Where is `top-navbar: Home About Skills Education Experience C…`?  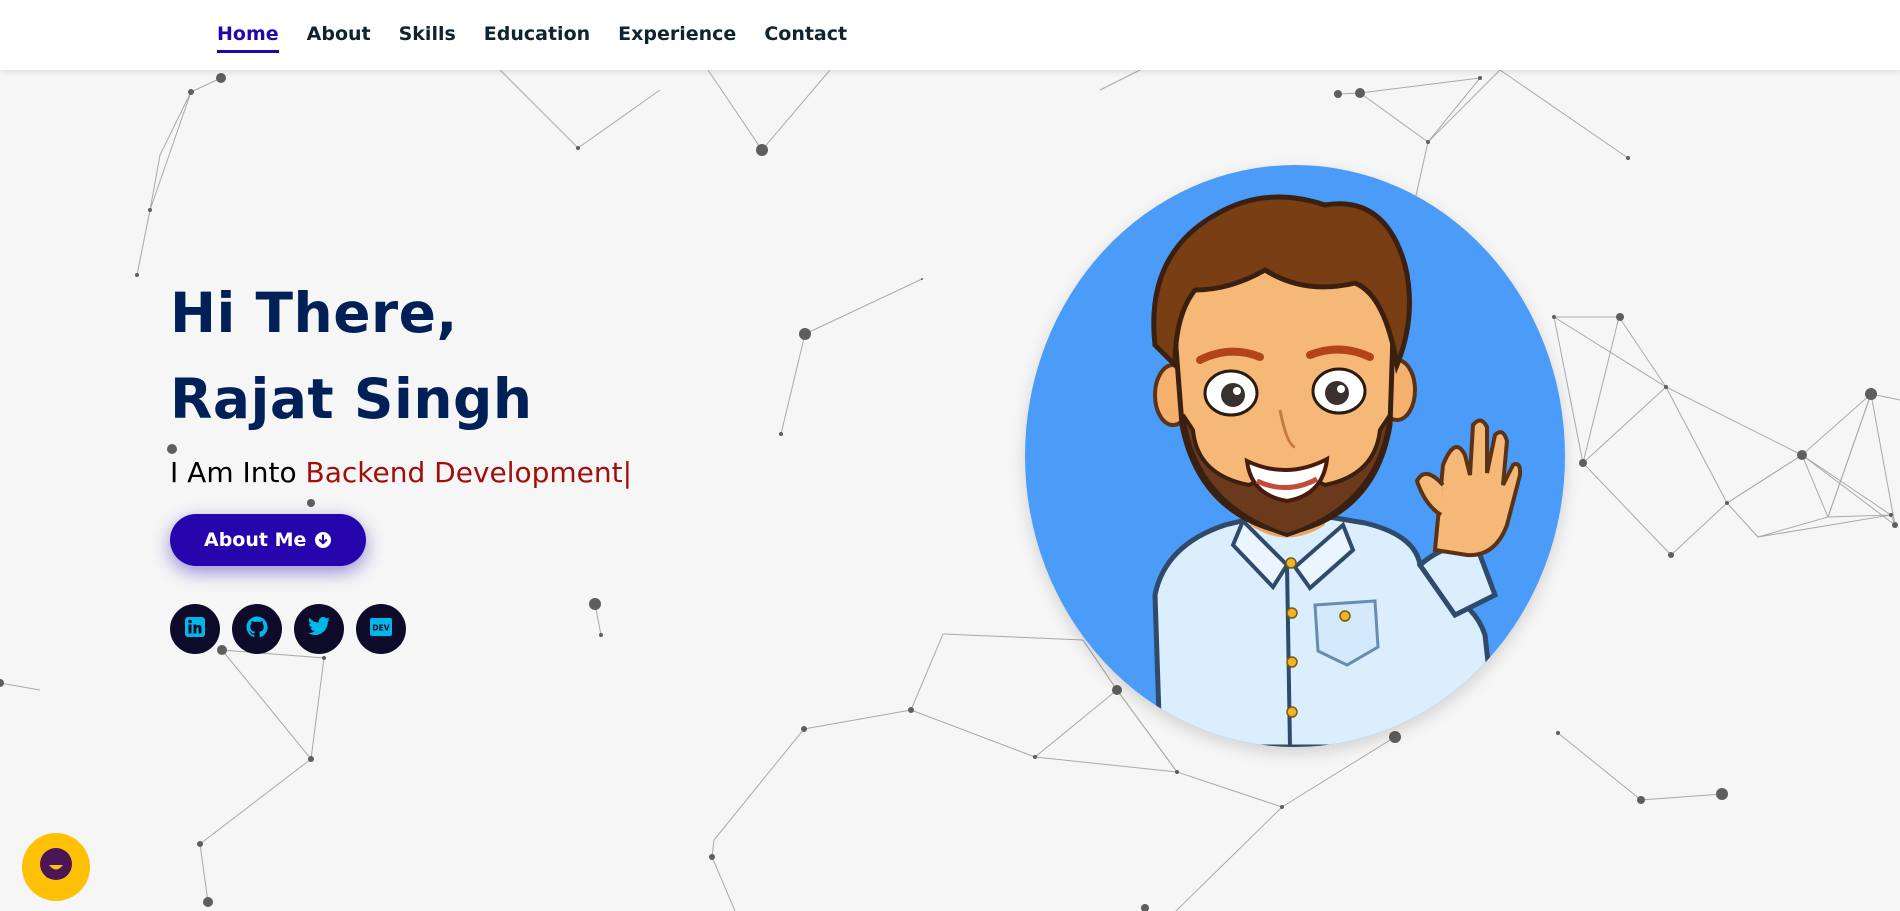 top-navbar: Home About Skills Education Experience C… is located at coordinates (950, 35).